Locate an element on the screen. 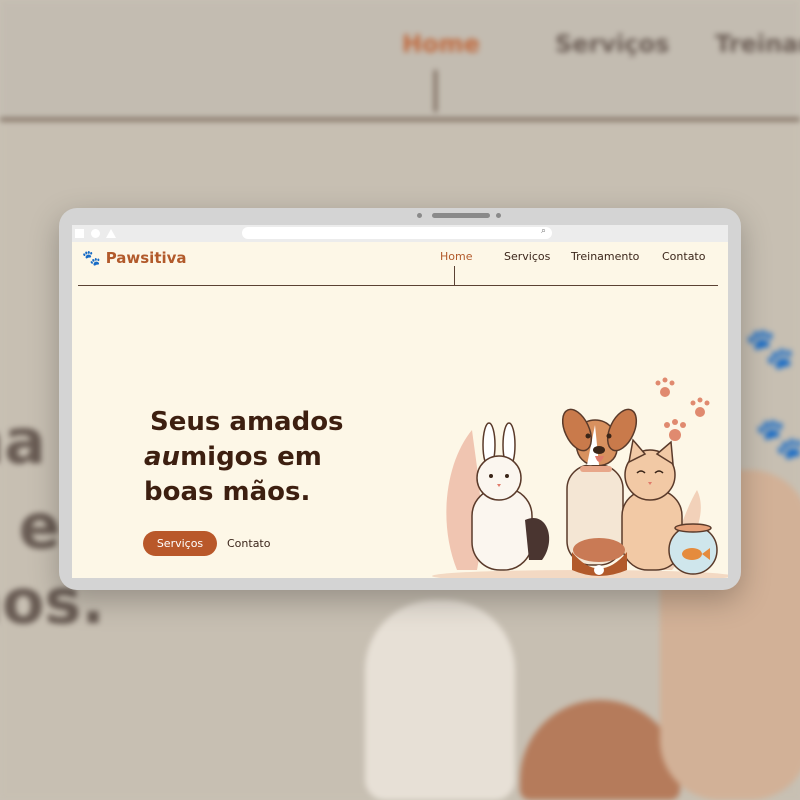 This screenshot has width=800, height=800. blurred-bowl is located at coordinates (600, 750).